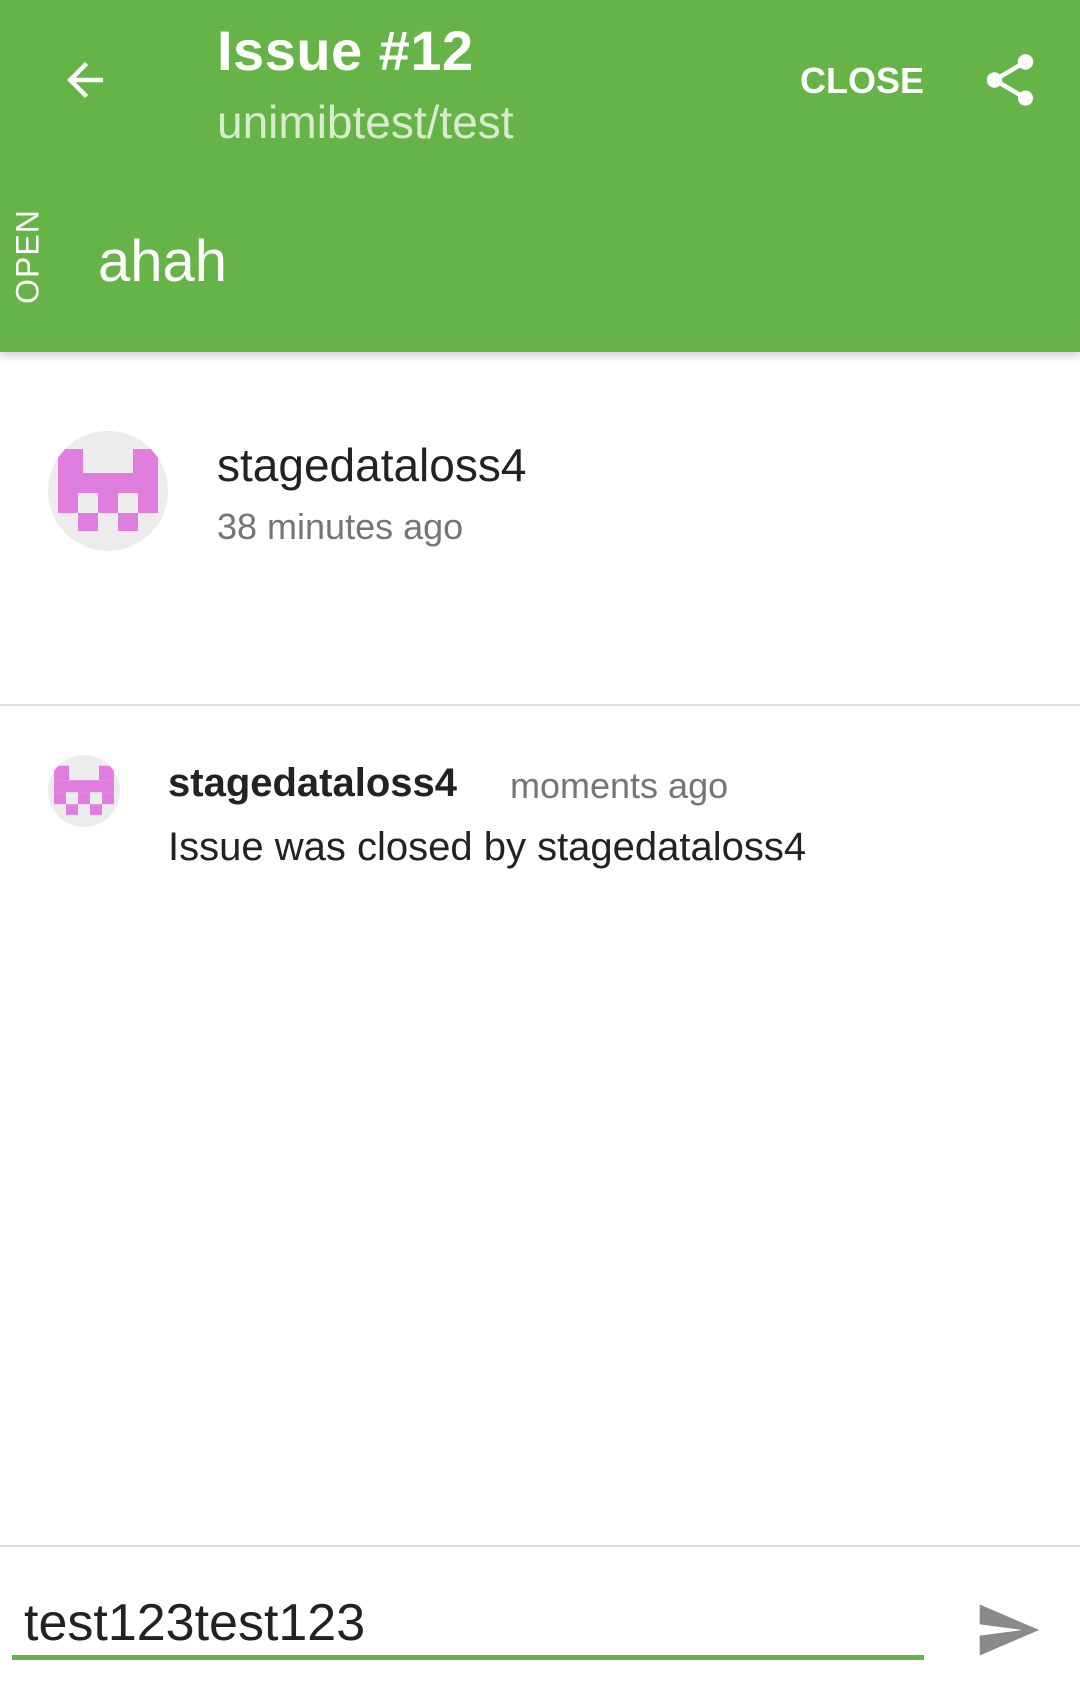 The height and width of the screenshot is (1699, 1080). I want to click on event-time: moments ago, so click(619, 785).